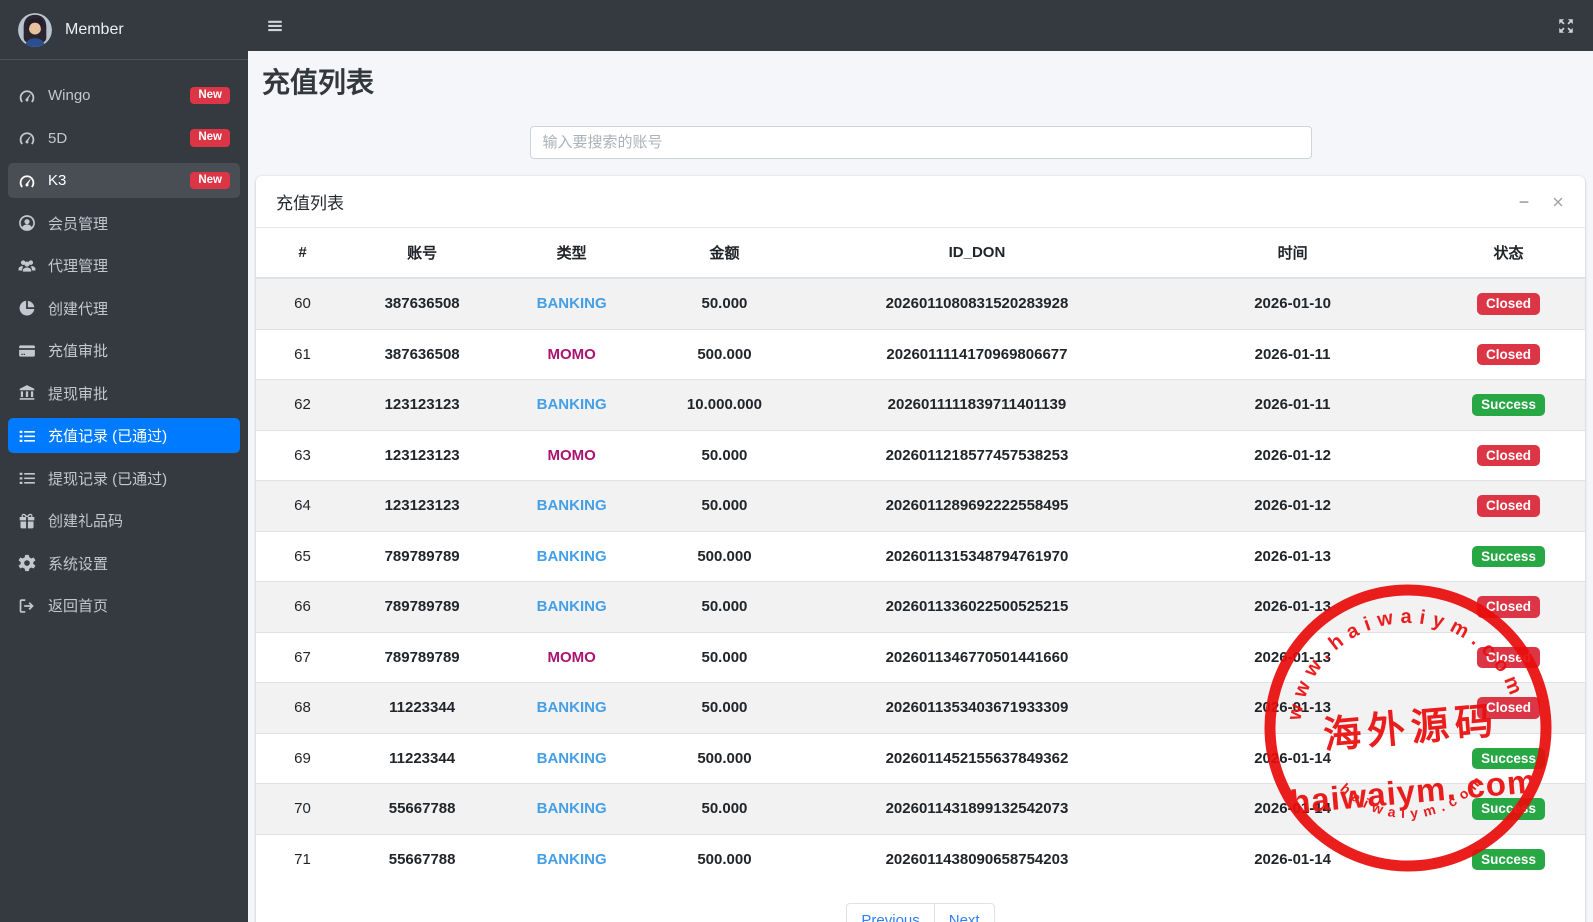 Image resolution: width=1593 pixels, height=922 pixels. Describe the element at coordinates (977, 657) in the screenshot. I see `cell-id-don: 2026011346770501441660` at that location.